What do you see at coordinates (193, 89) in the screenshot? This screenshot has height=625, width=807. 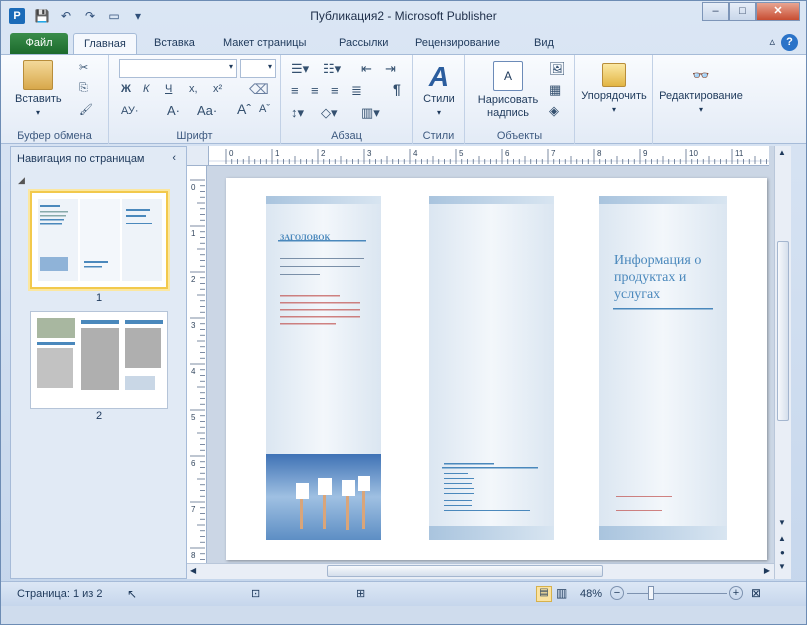 I see `subscript-button: x,` at bounding box center [193, 89].